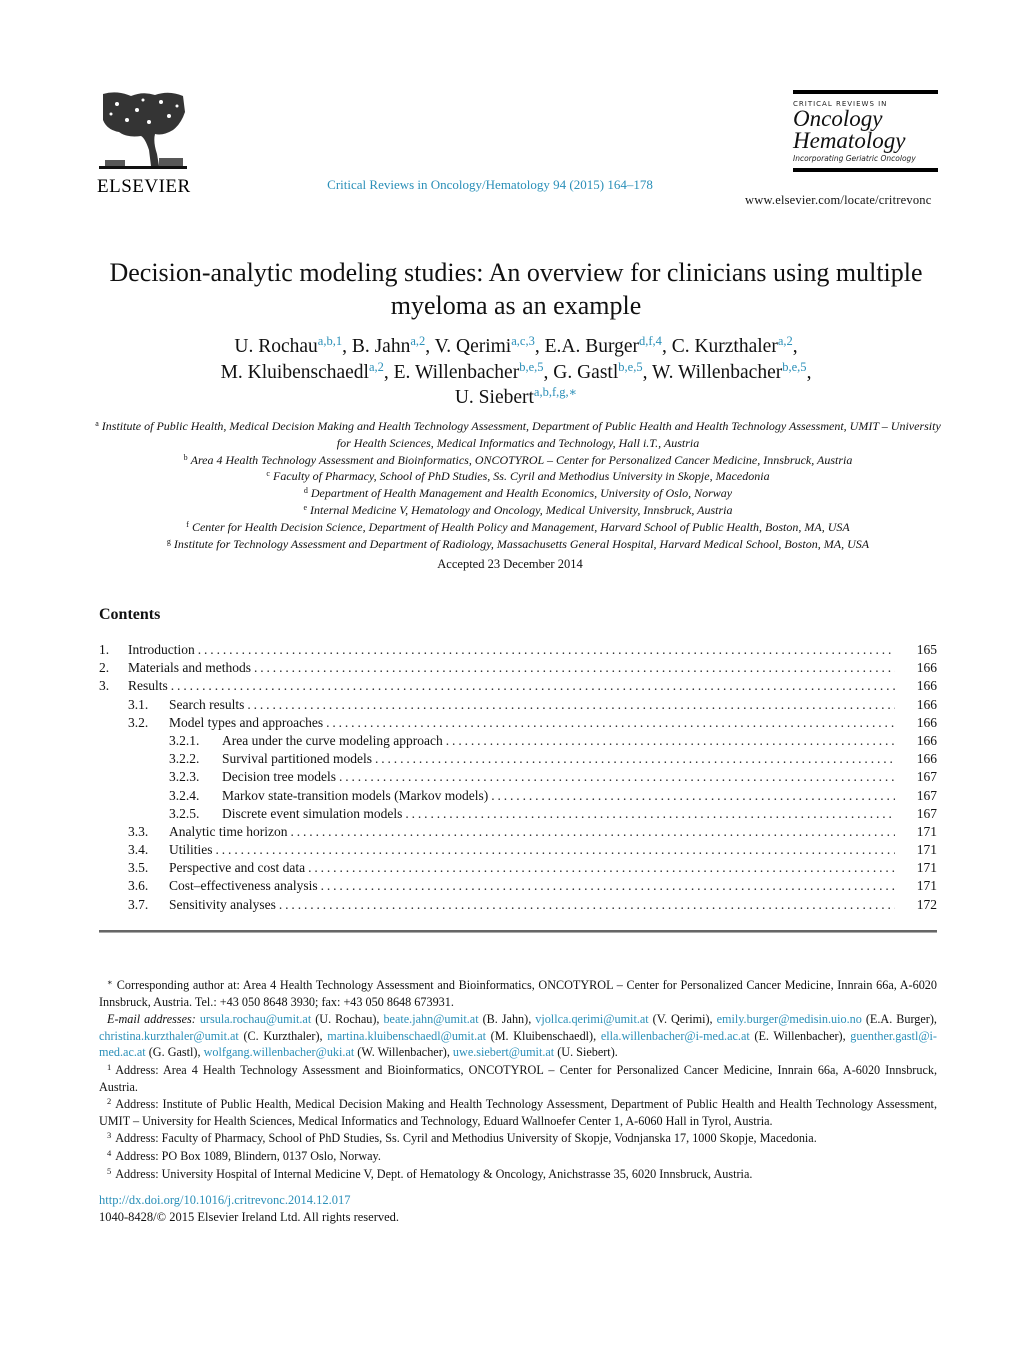  Describe the element at coordinates (143, 130) in the screenshot. I see `elsevier-tree-icon` at that location.